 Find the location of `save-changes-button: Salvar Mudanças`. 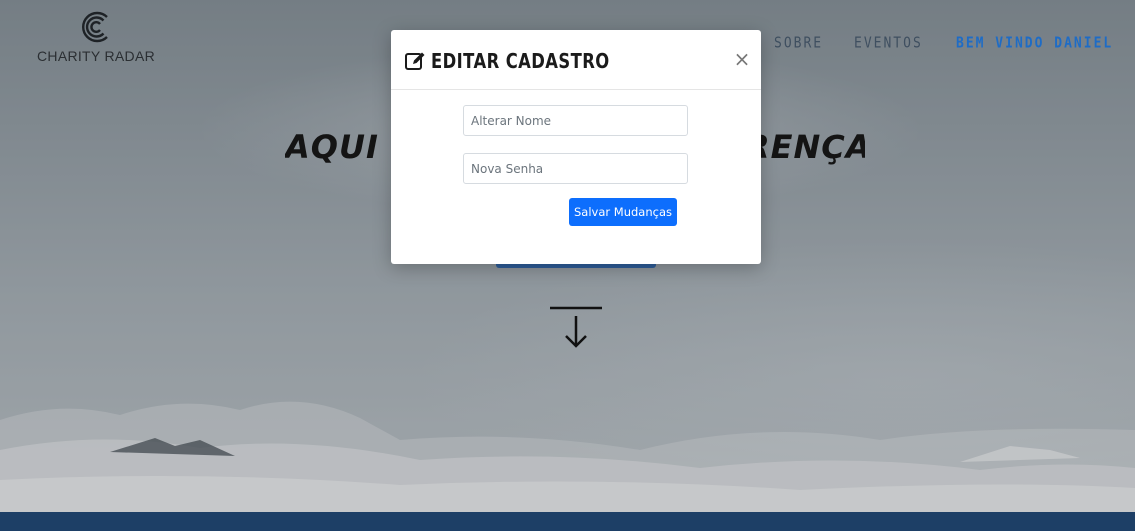

save-changes-button: Salvar Mudanças is located at coordinates (623, 212).